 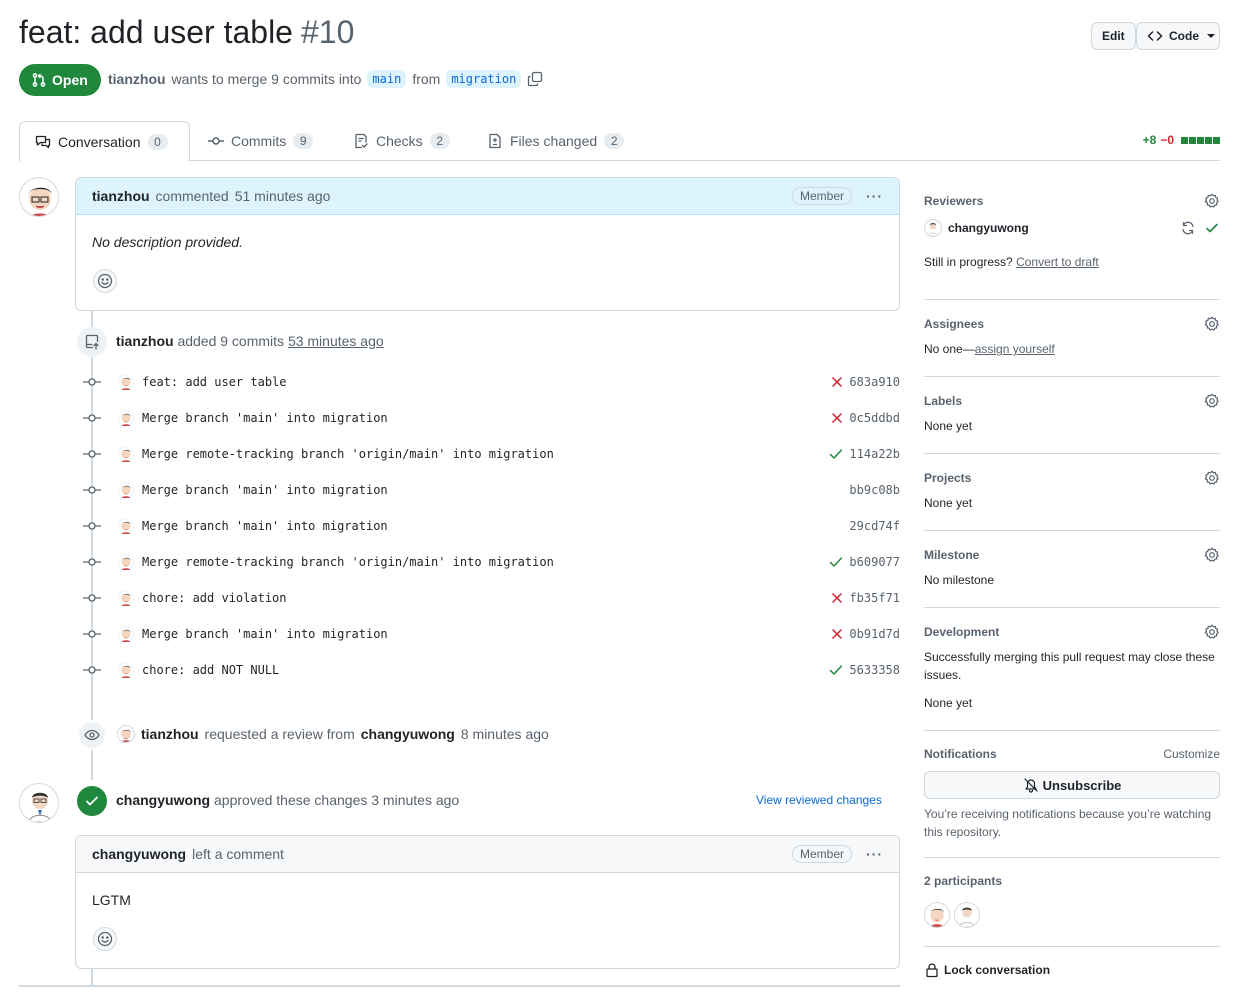 I want to click on unsubscribe-button: Unsubscribe, so click(x=1072, y=785).